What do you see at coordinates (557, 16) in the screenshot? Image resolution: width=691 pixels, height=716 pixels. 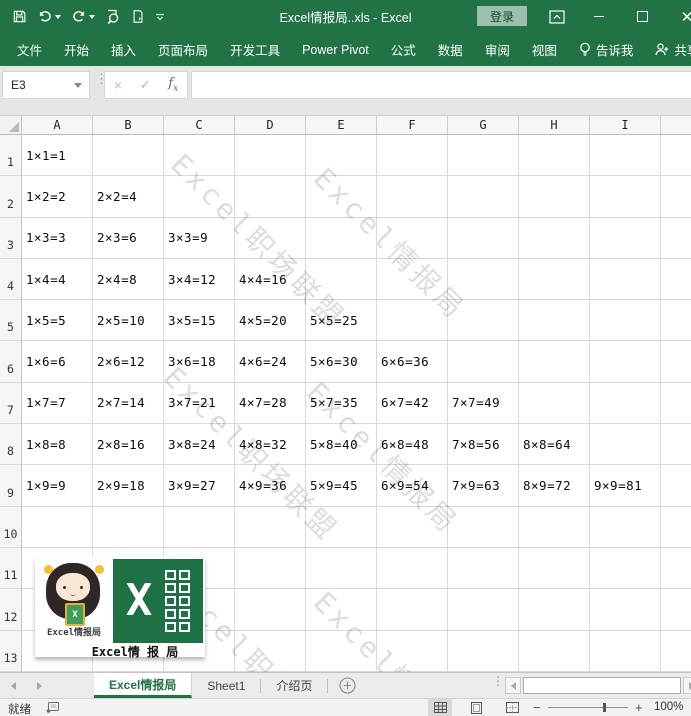 I see `ribbon-display-options-icon` at bounding box center [557, 16].